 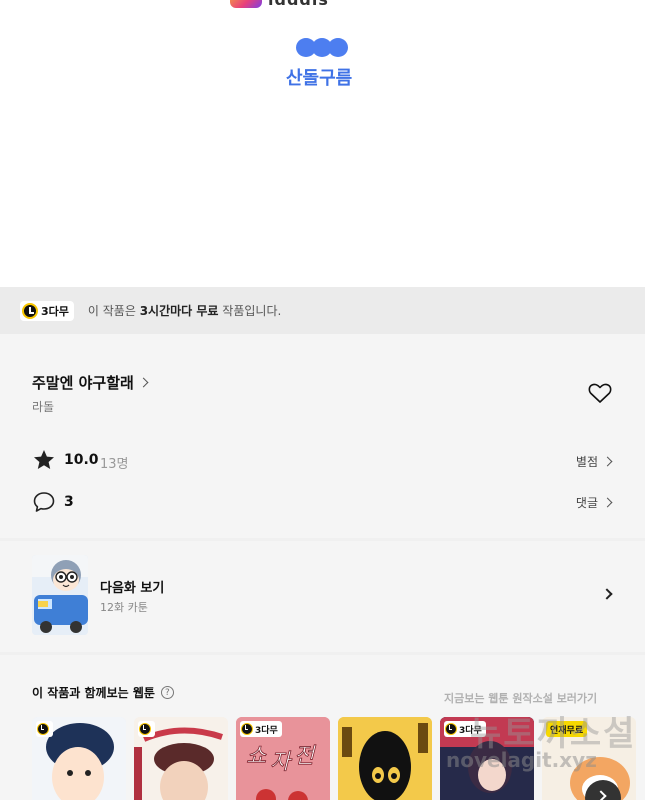 I want to click on recommendation-list: 쇼자전 3다무 3다무 연재무료, so click(x=338, y=758).